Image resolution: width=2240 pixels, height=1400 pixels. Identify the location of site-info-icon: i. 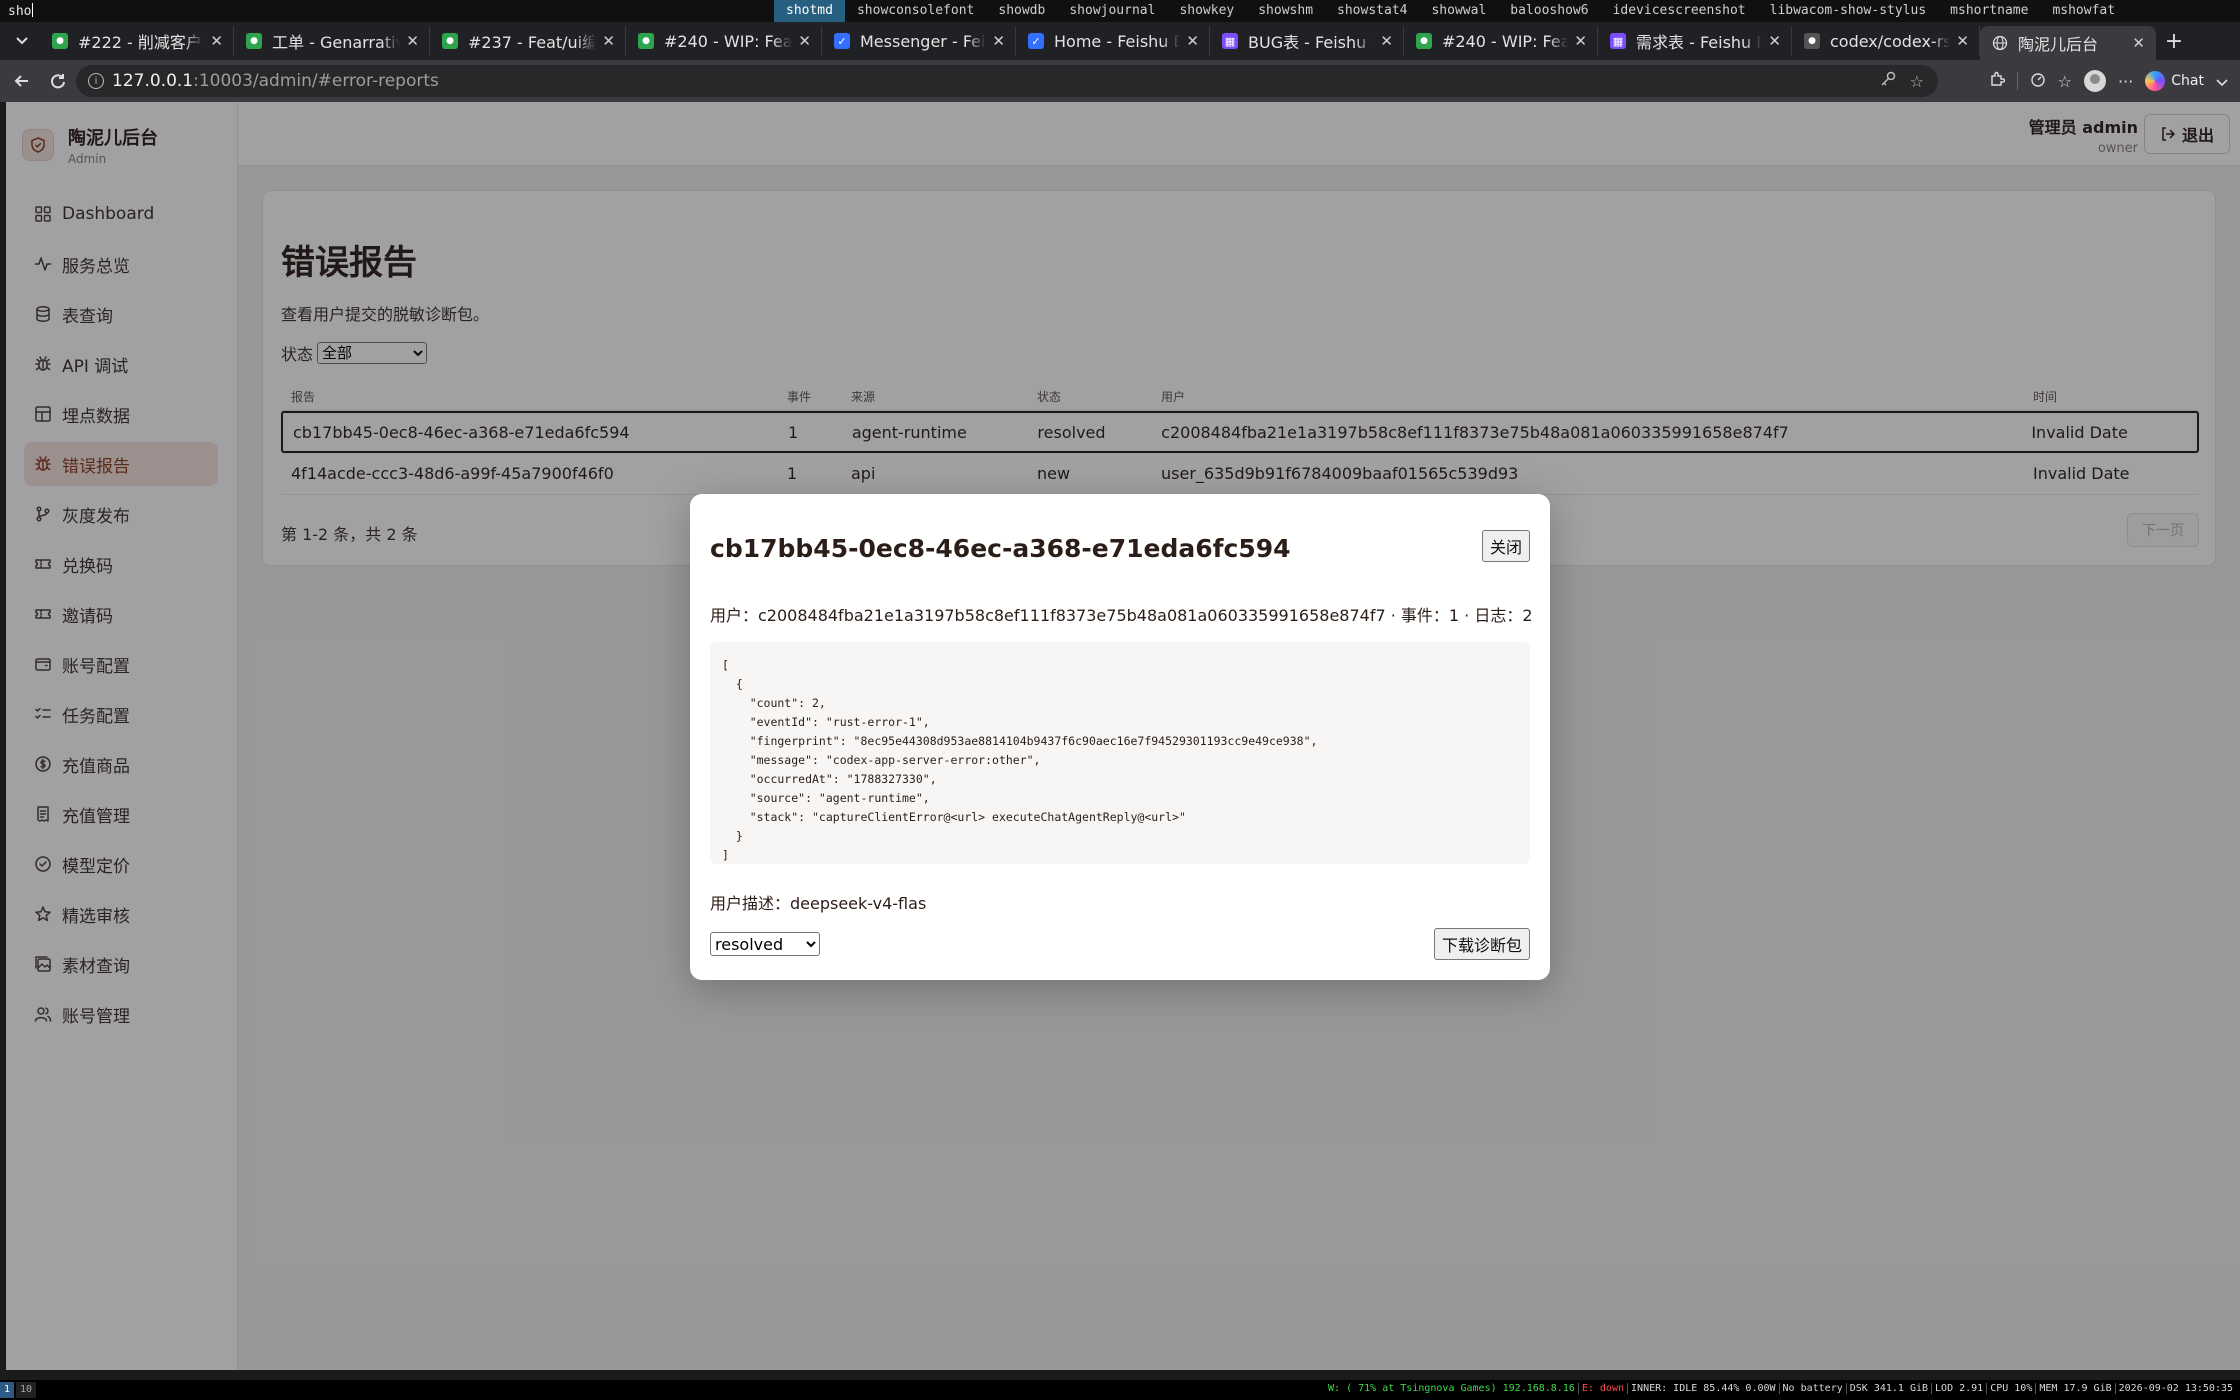
(96, 81).